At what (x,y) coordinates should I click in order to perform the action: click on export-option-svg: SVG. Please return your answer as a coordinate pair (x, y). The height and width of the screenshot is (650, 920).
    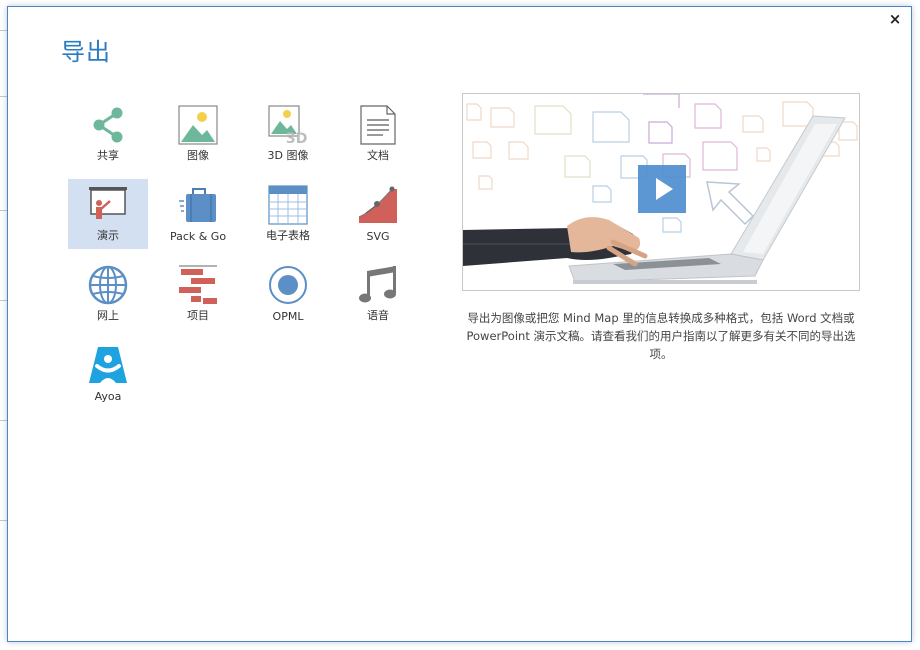
    Looking at the image, I should click on (378, 214).